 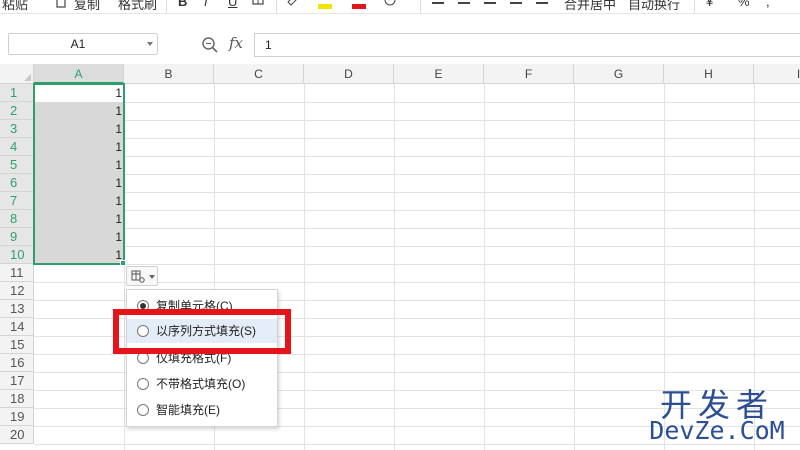 What do you see at coordinates (464, 3) in the screenshot?
I see `align-center-icon` at bounding box center [464, 3].